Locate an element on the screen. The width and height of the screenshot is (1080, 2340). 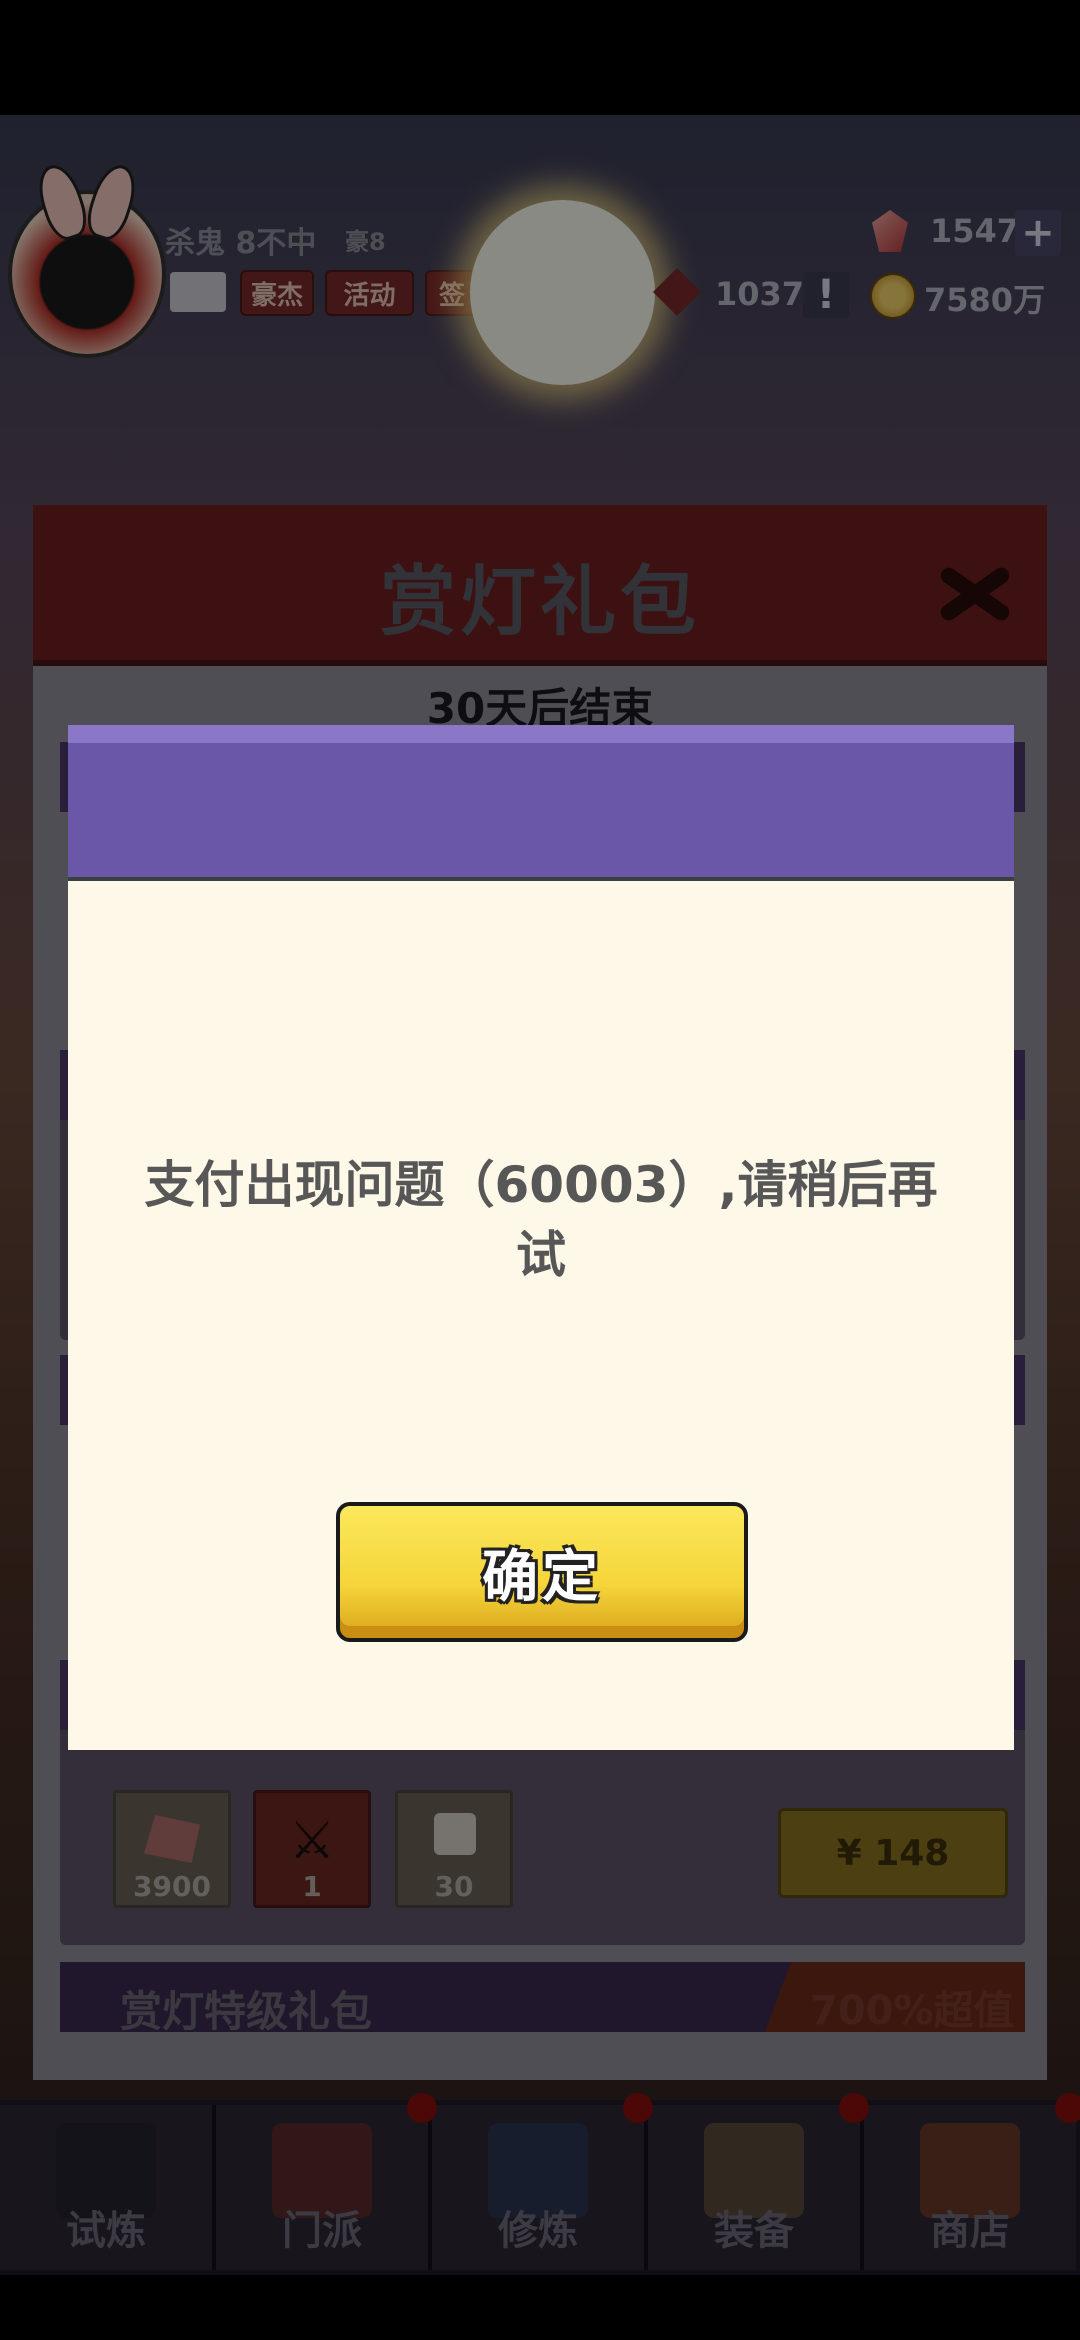
confirm-button: 确定 is located at coordinates (542, 1572).